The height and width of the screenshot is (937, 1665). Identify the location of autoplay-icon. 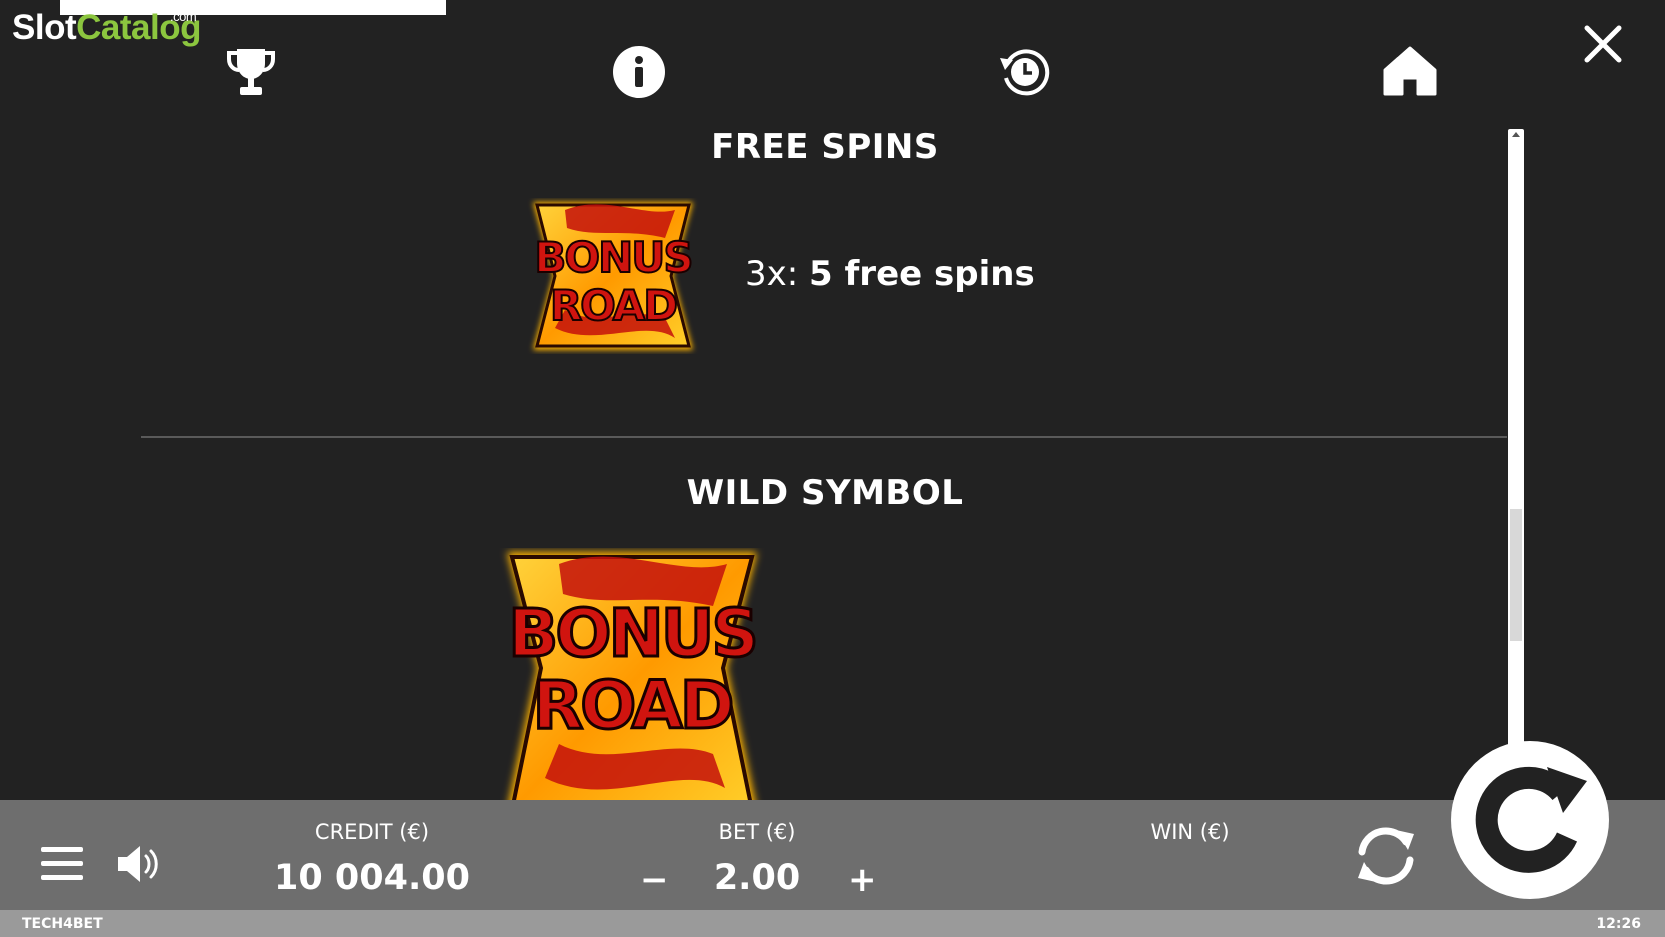
(1386, 856).